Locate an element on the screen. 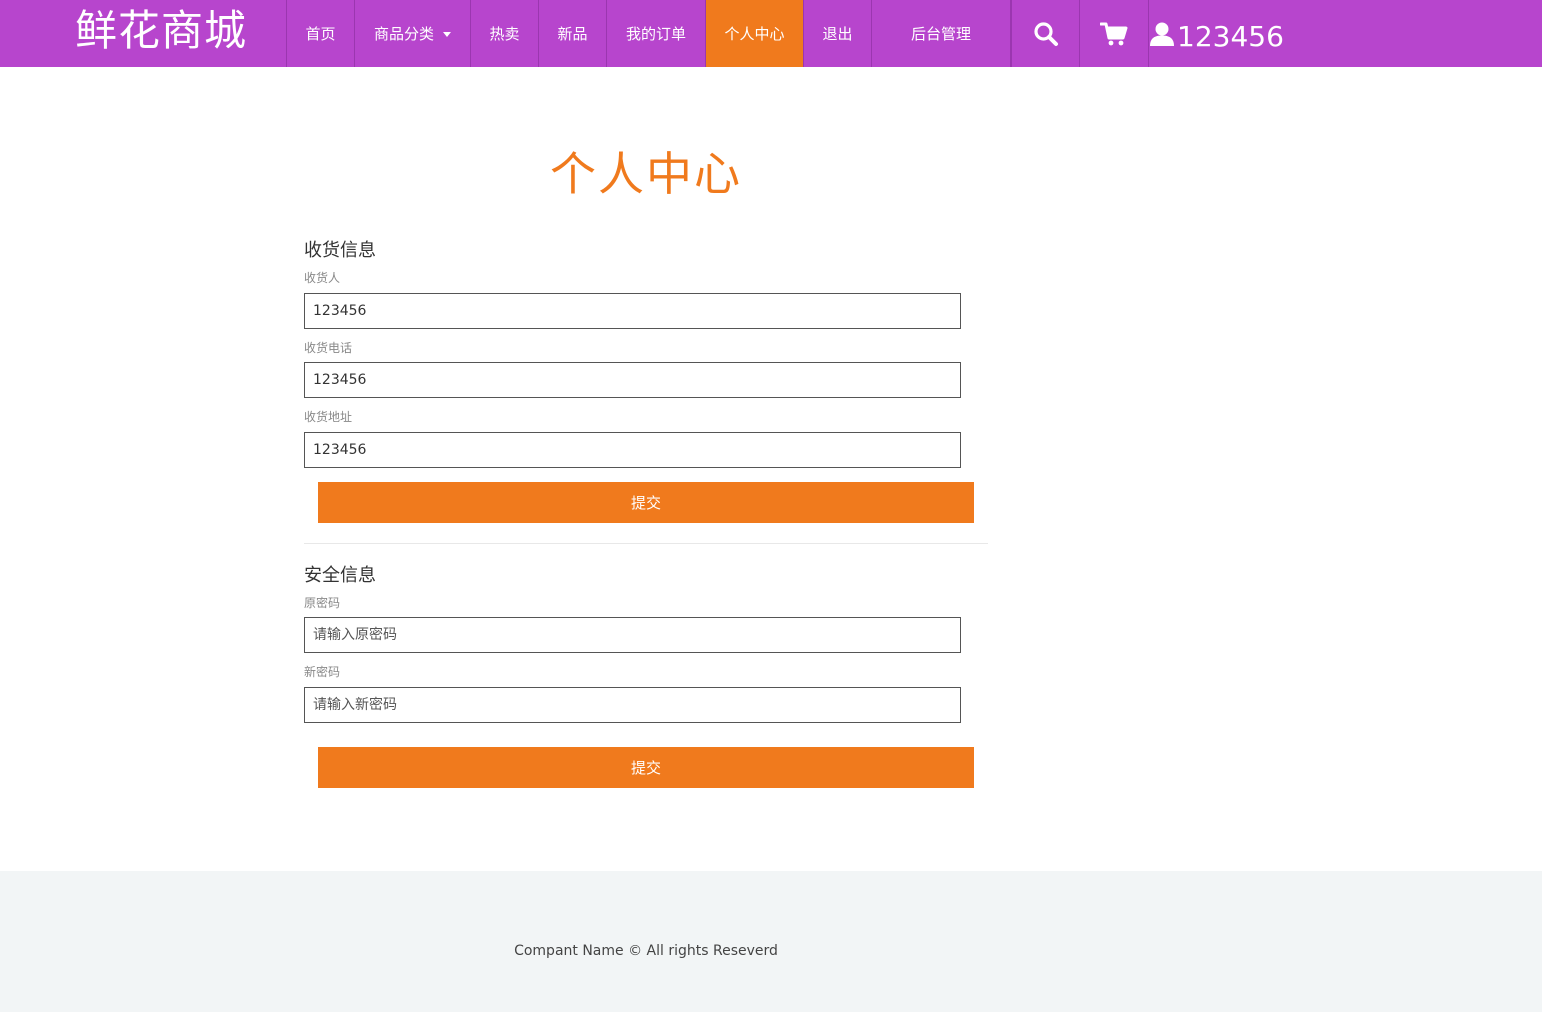 Image resolution: width=1542 pixels, height=1012 pixels. nav-item-label: 新品 is located at coordinates (572, 34).